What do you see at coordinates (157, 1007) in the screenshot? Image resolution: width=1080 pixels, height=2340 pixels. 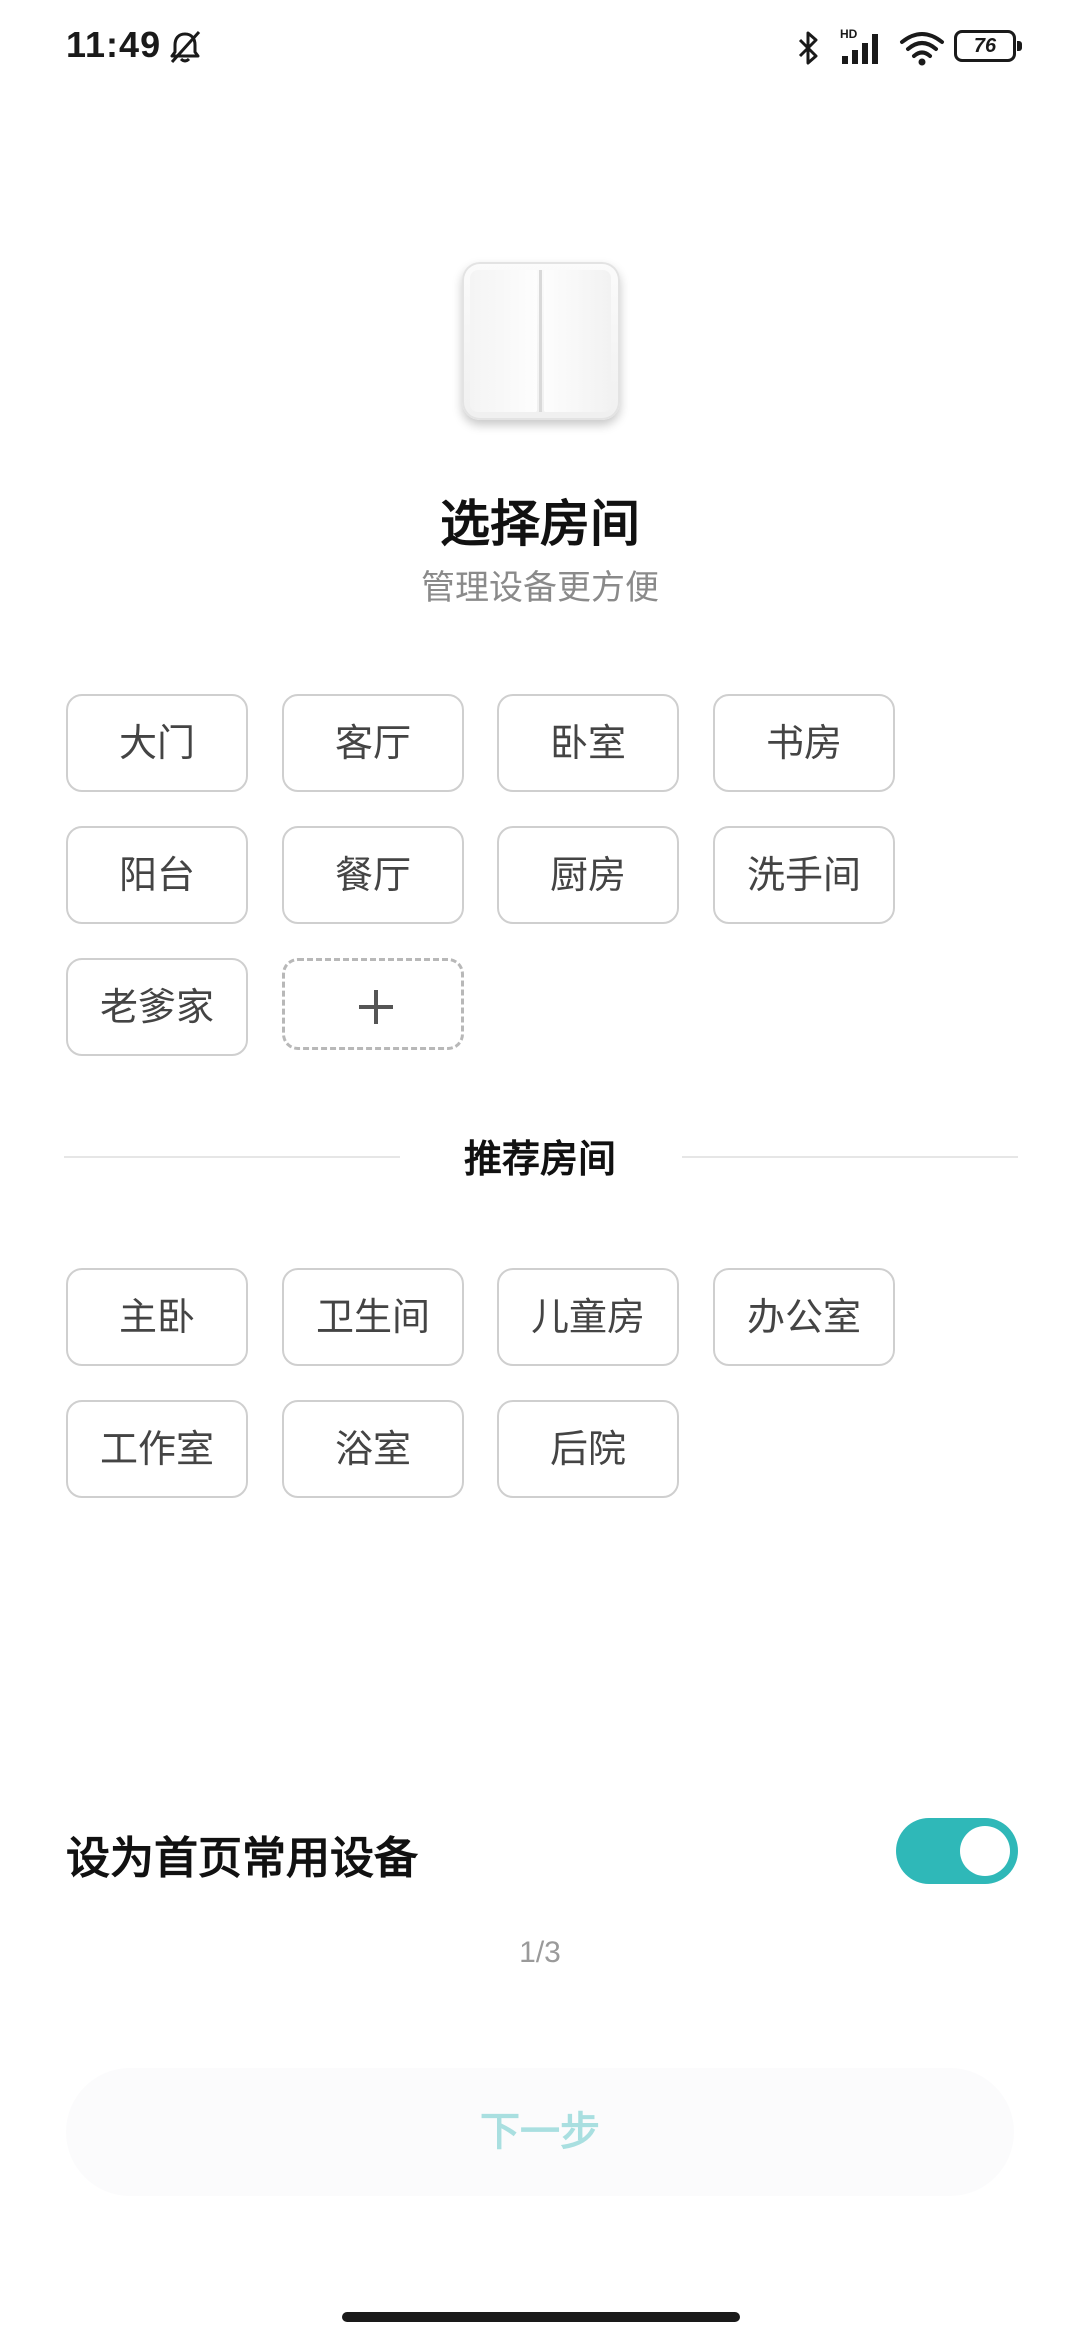 I see `room-chip: 老爹家` at bounding box center [157, 1007].